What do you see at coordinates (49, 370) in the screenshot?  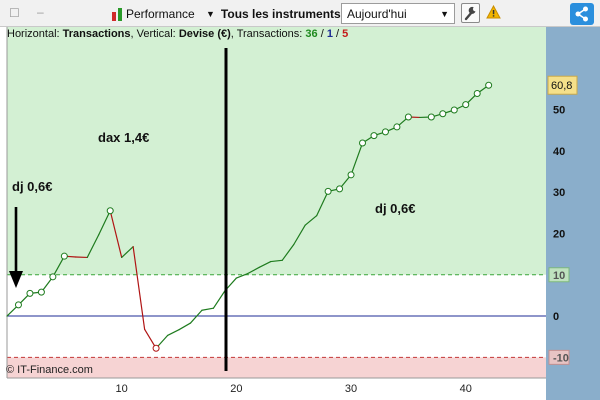 I see `copyright: © IT-Finance.com` at bounding box center [49, 370].